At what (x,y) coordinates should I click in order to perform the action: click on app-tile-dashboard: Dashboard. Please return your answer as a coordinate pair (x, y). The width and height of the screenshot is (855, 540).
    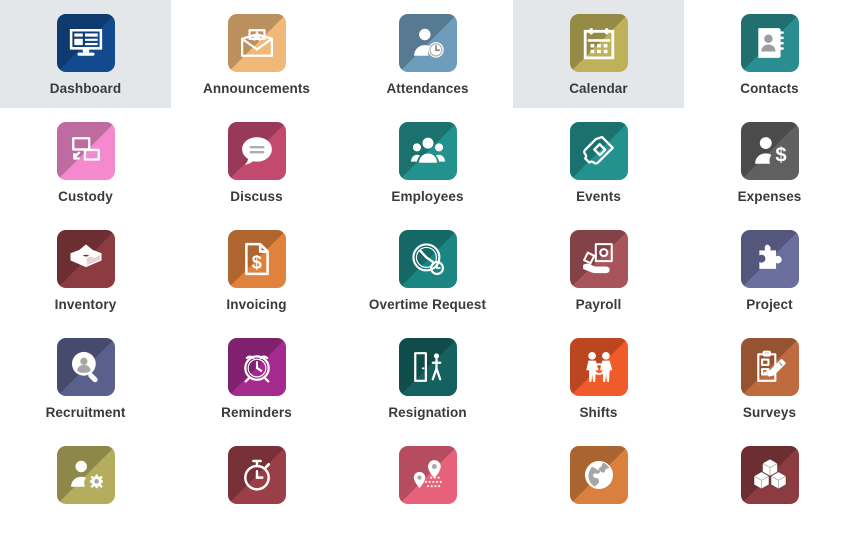
    Looking at the image, I should click on (85, 54).